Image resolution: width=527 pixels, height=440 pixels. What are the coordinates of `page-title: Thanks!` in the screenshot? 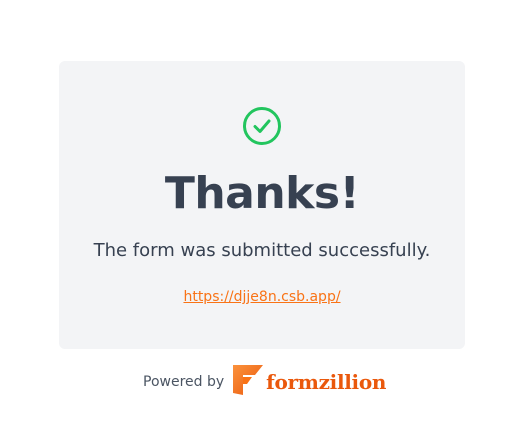 It's located at (262, 193).